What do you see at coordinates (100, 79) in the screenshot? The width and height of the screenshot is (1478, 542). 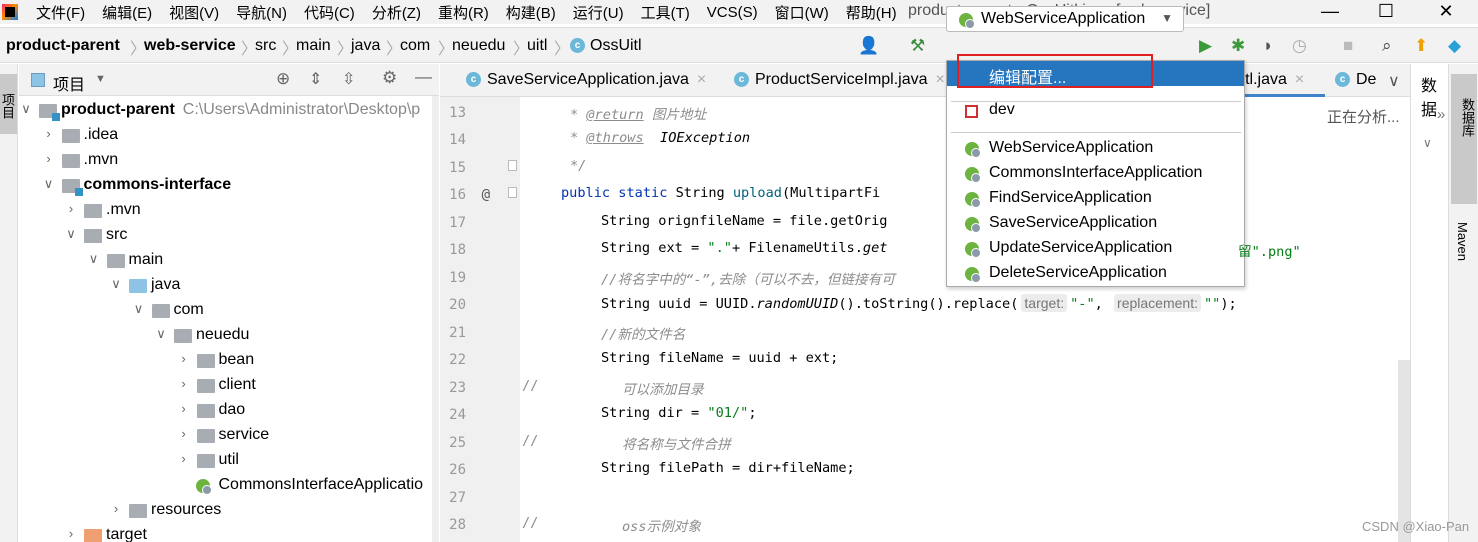 I see `chevron-down-icon: ▼` at bounding box center [100, 79].